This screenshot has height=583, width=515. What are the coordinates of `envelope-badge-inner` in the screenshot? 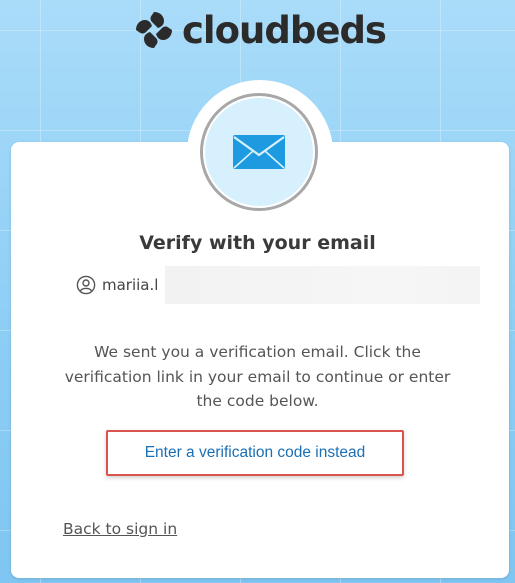 It's located at (259, 152).